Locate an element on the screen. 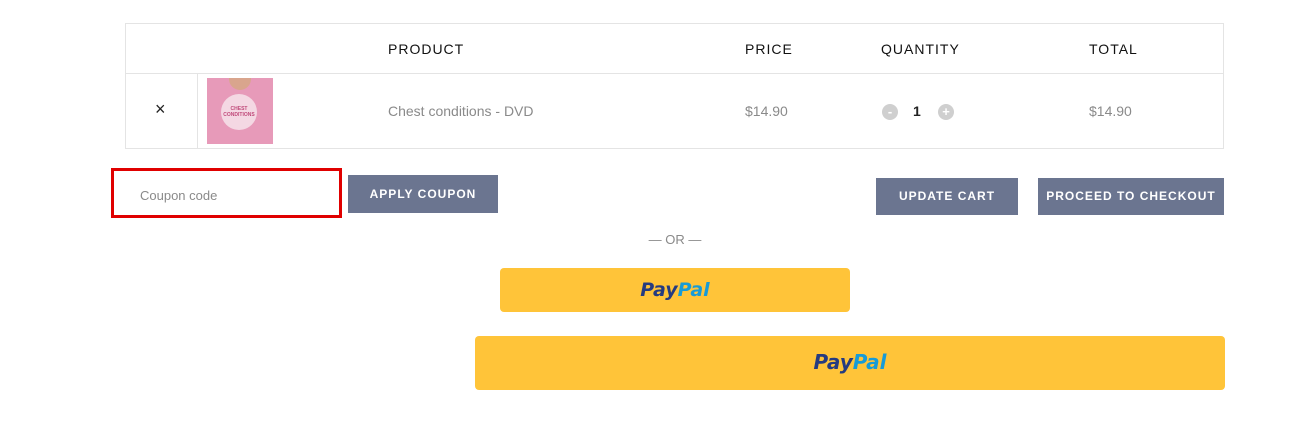 Image resolution: width=1305 pixels, height=429 pixels. quantity-minus-button: - is located at coordinates (890, 112).